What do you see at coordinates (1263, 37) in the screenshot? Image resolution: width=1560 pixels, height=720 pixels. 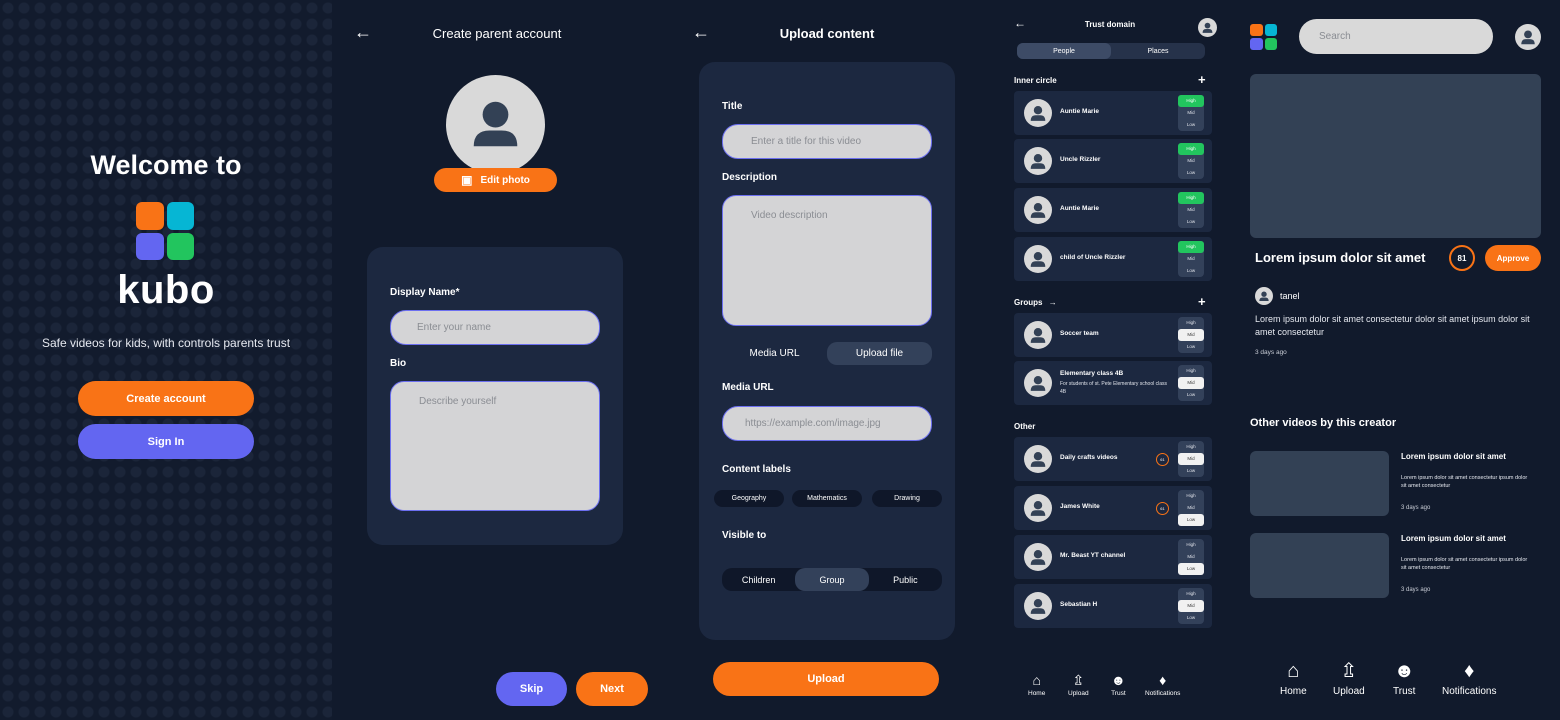 I see `kubo-logo` at bounding box center [1263, 37].